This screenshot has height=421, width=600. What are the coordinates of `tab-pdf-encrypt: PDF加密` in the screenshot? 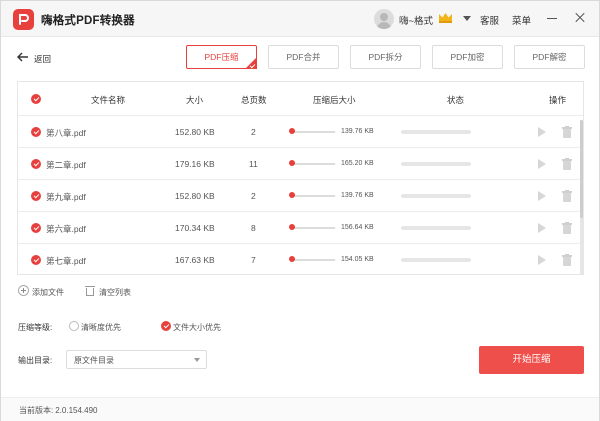 It's located at (467, 57).